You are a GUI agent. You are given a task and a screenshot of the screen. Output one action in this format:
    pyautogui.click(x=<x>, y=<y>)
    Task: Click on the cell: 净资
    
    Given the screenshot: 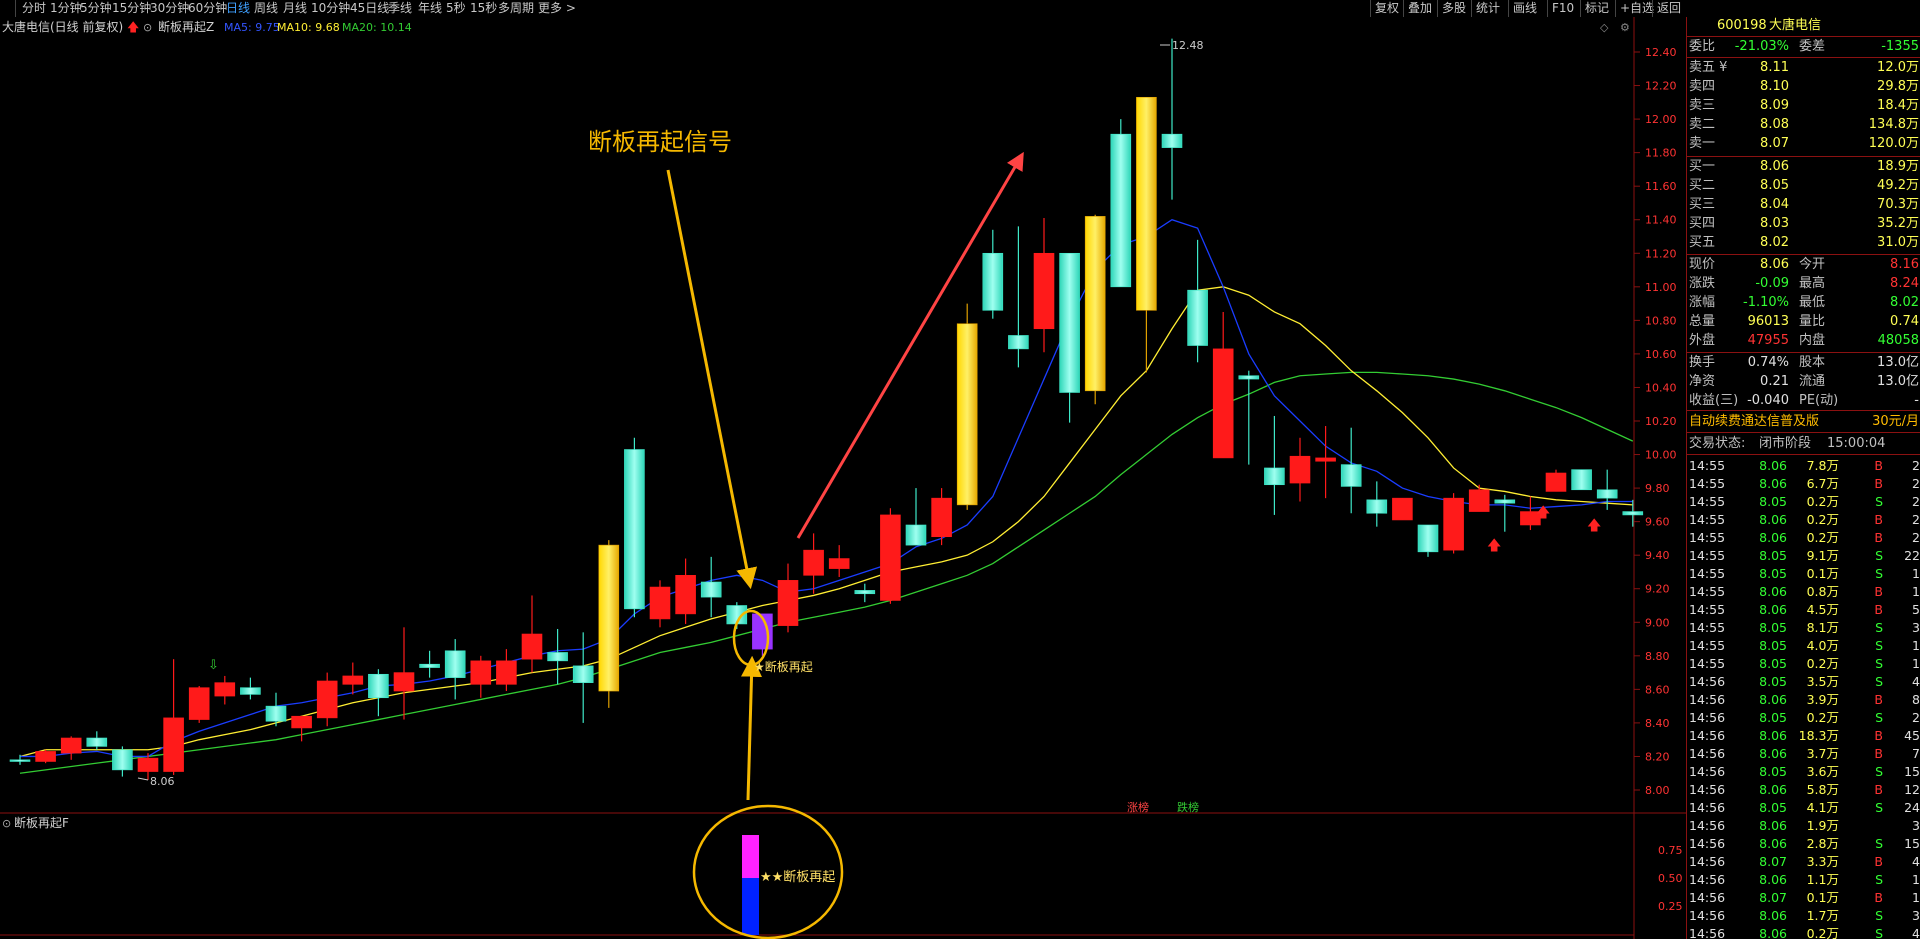 What is the action you would take?
    pyautogui.click(x=1702, y=381)
    